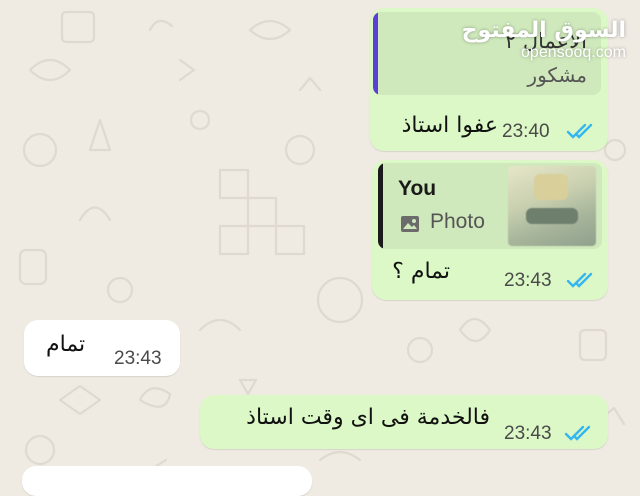  What do you see at coordinates (557, 75) in the screenshot?
I see `quoted-body: مشكور` at bounding box center [557, 75].